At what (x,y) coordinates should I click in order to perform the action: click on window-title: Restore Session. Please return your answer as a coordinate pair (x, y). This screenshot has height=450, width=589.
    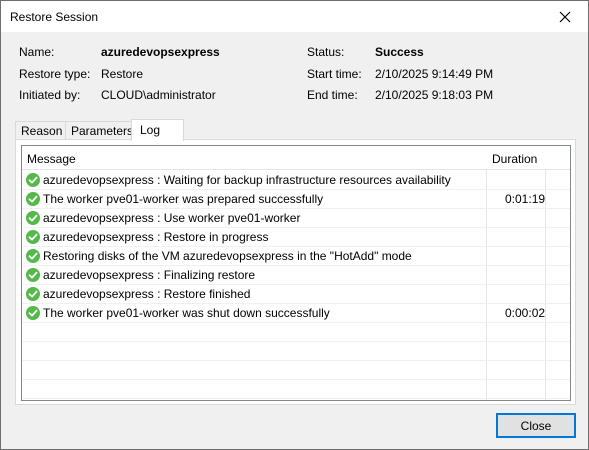
    Looking at the image, I should click on (54, 17).